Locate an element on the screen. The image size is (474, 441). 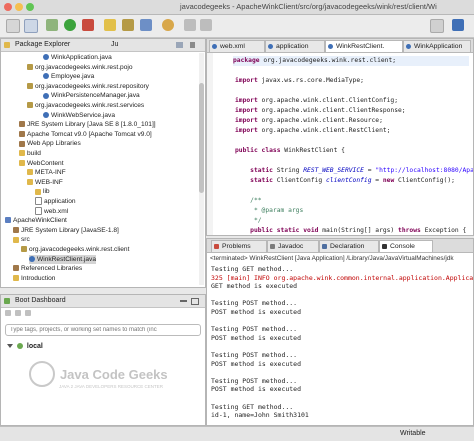
save-icon is located at coordinates (31, 26).